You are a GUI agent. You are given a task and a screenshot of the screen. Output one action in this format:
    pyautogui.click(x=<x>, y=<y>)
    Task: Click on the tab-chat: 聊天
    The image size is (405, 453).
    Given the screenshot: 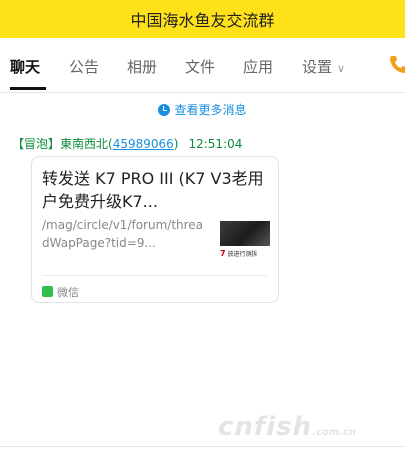 What is the action you would take?
    pyautogui.click(x=25, y=66)
    